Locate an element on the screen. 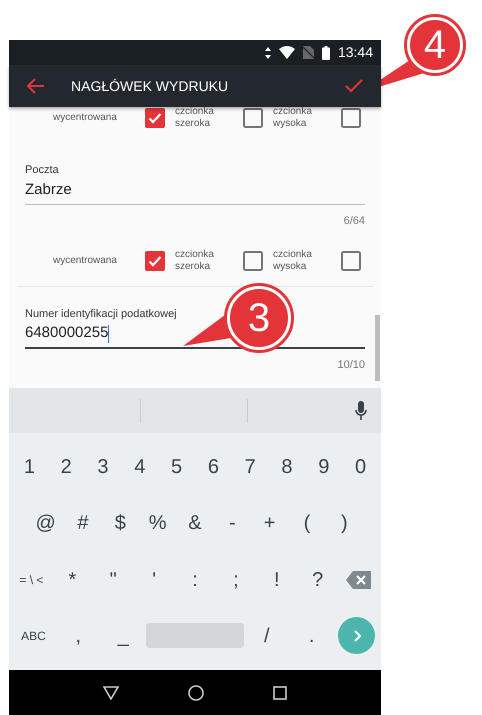 This screenshot has width=482, height=715. chevron-icon is located at coordinates (357, 636).